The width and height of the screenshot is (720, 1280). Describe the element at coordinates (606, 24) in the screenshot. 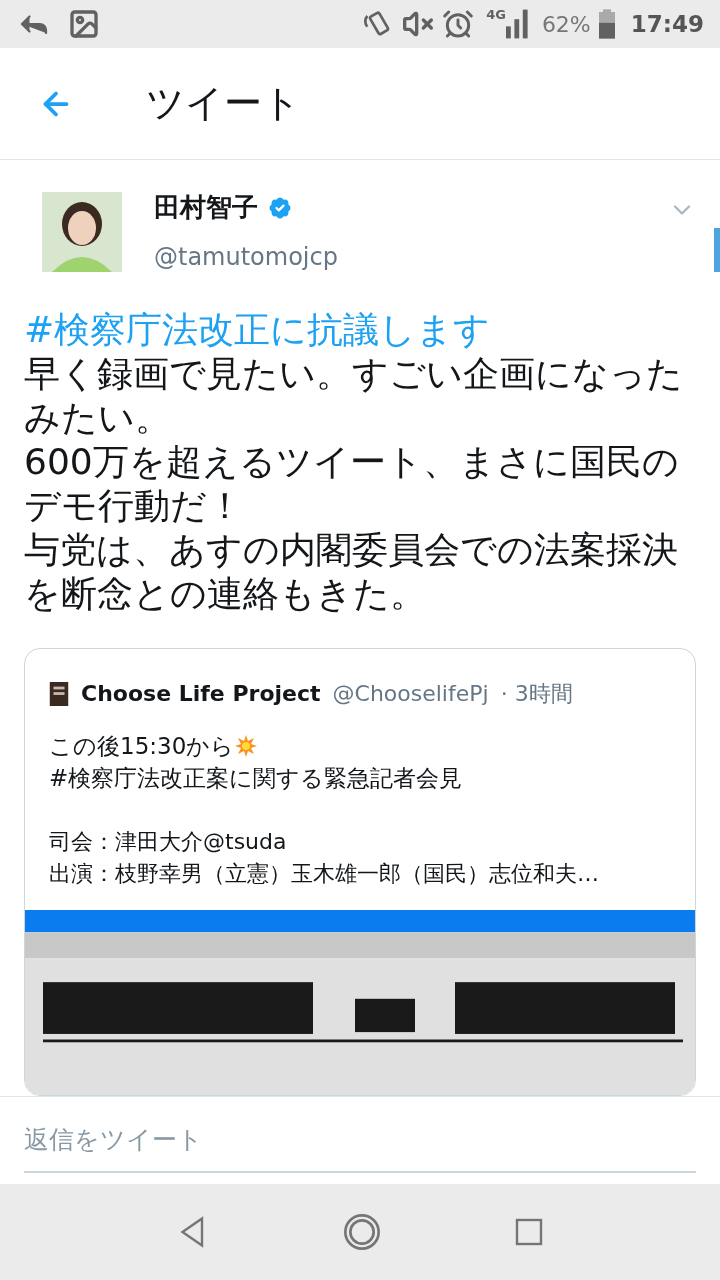

I see `battery-icon` at that location.